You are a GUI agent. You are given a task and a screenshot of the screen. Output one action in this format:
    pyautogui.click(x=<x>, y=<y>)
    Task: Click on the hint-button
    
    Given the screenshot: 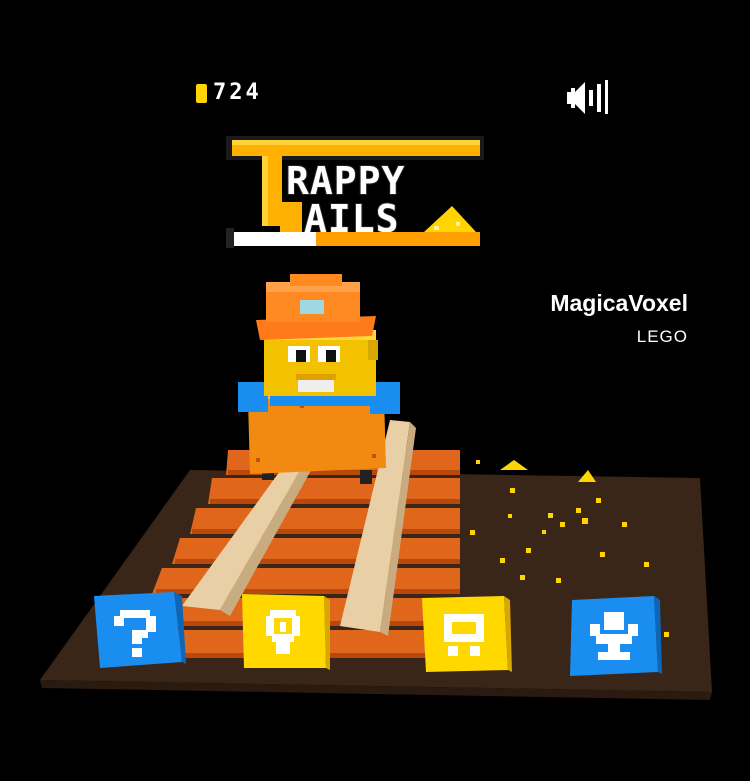 What is the action you would take?
    pyautogui.click(x=284, y=632)
    